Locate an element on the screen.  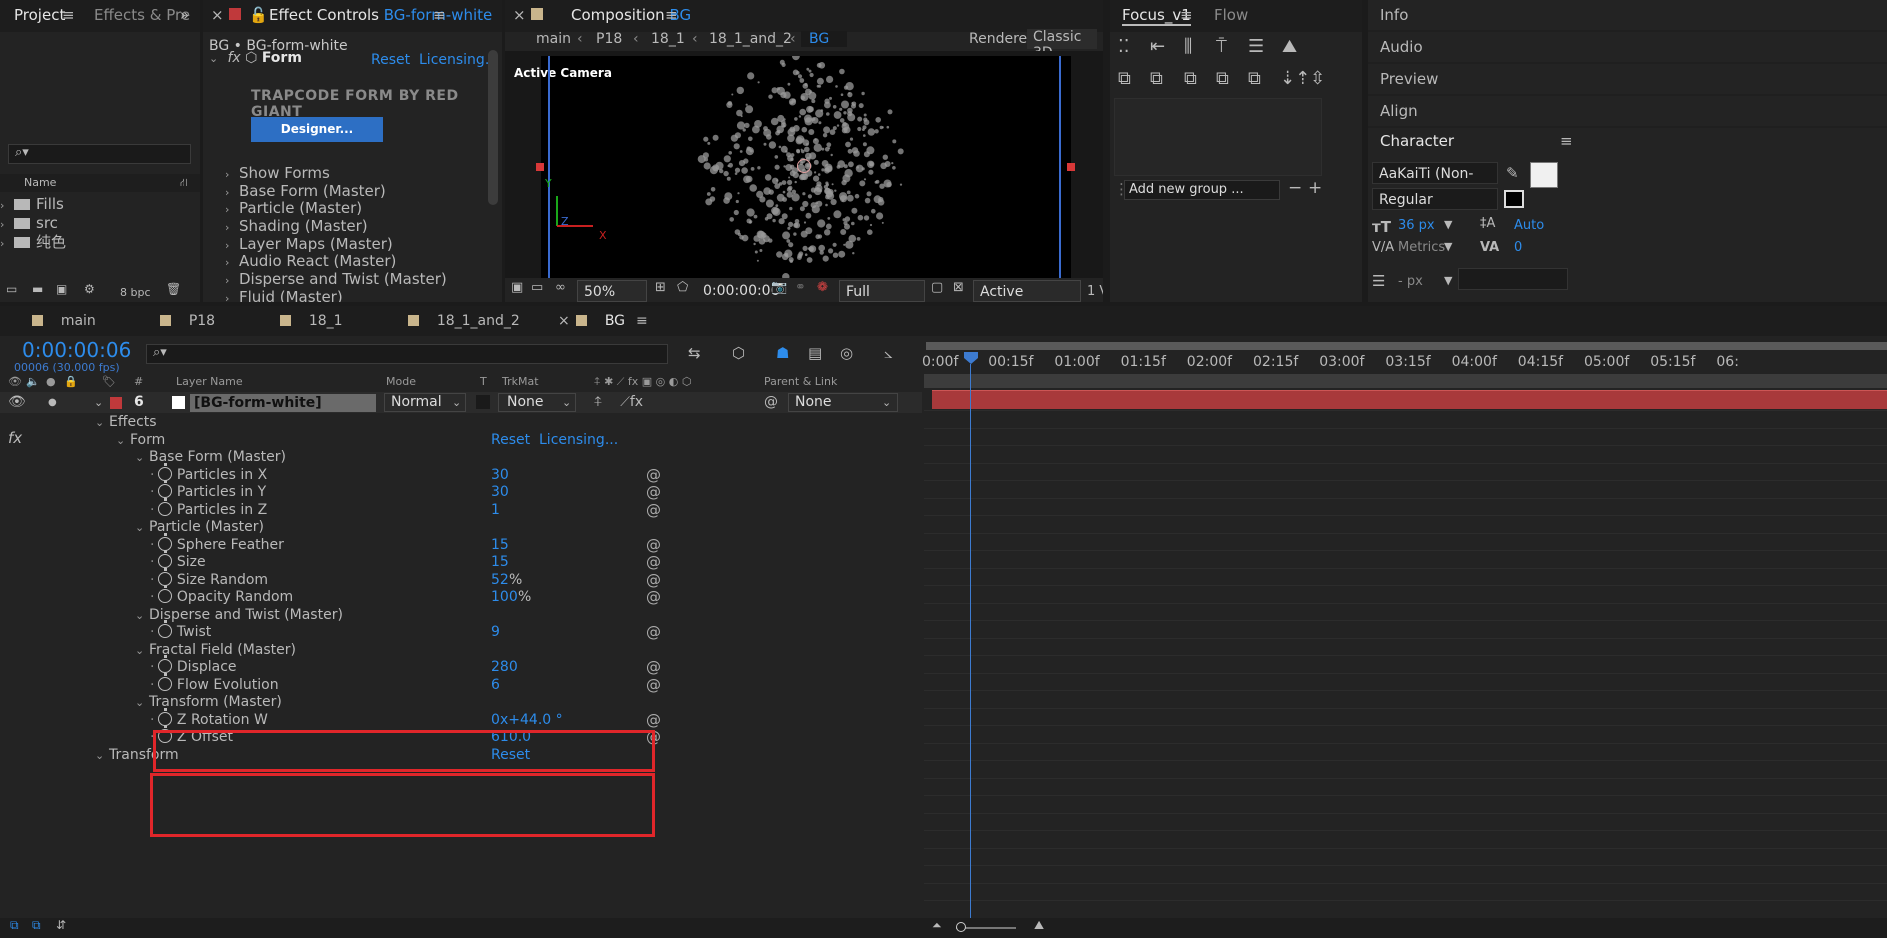
col-parent: Parent & Link is located at coordinates (800, 382).